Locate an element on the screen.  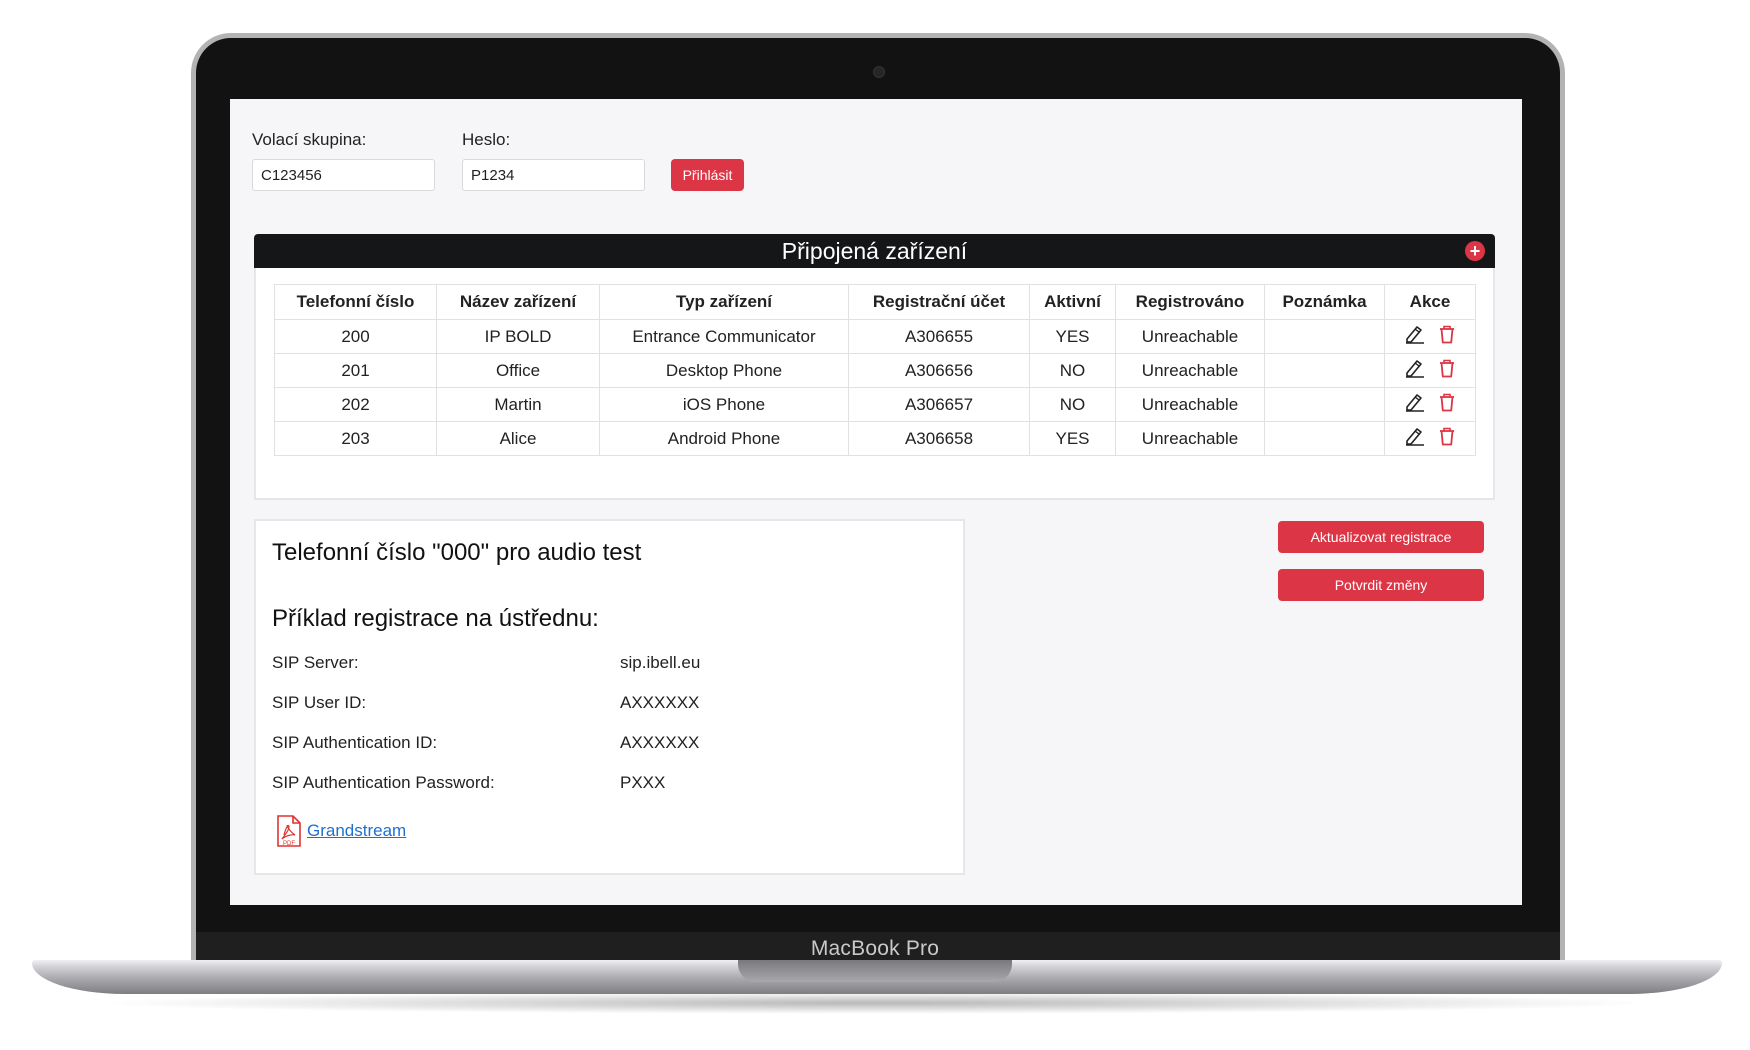
cell-number: 203 is located at coordinates (355, 438).